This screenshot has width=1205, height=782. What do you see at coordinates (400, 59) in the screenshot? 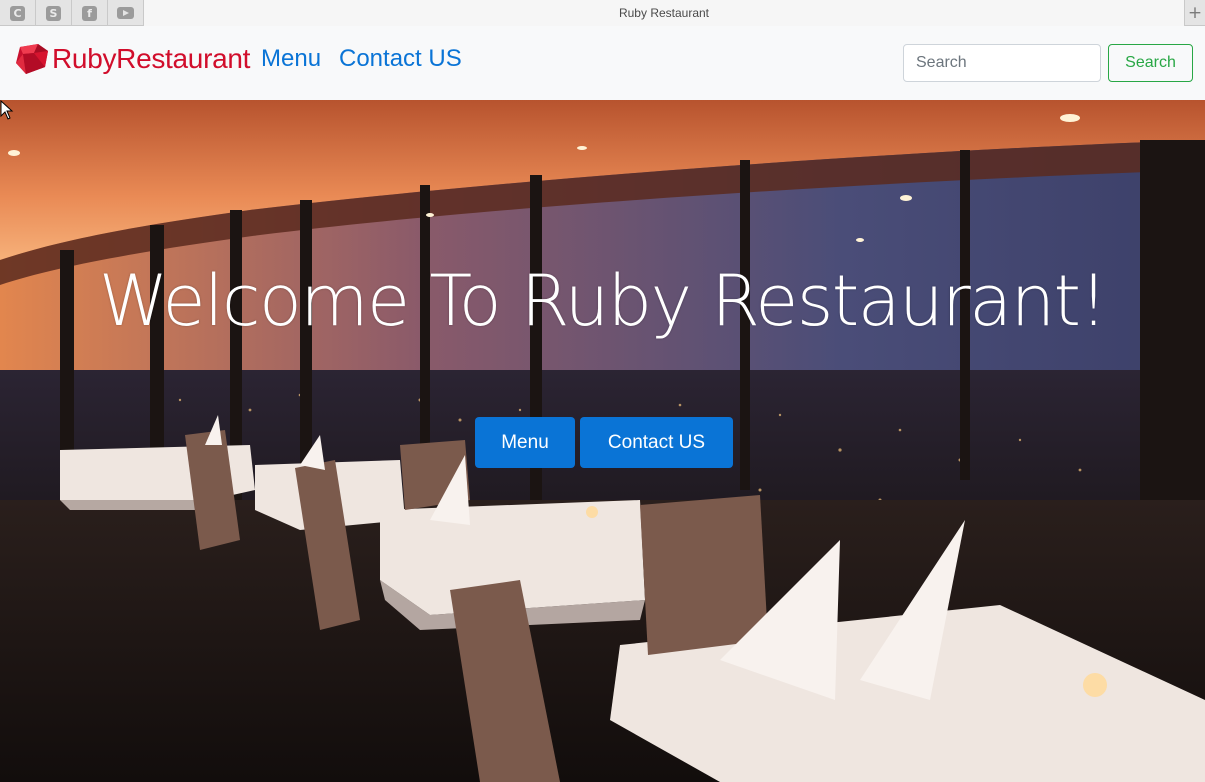
I see `nav-link-contact: Contact US` at bounding box center [400, 59].